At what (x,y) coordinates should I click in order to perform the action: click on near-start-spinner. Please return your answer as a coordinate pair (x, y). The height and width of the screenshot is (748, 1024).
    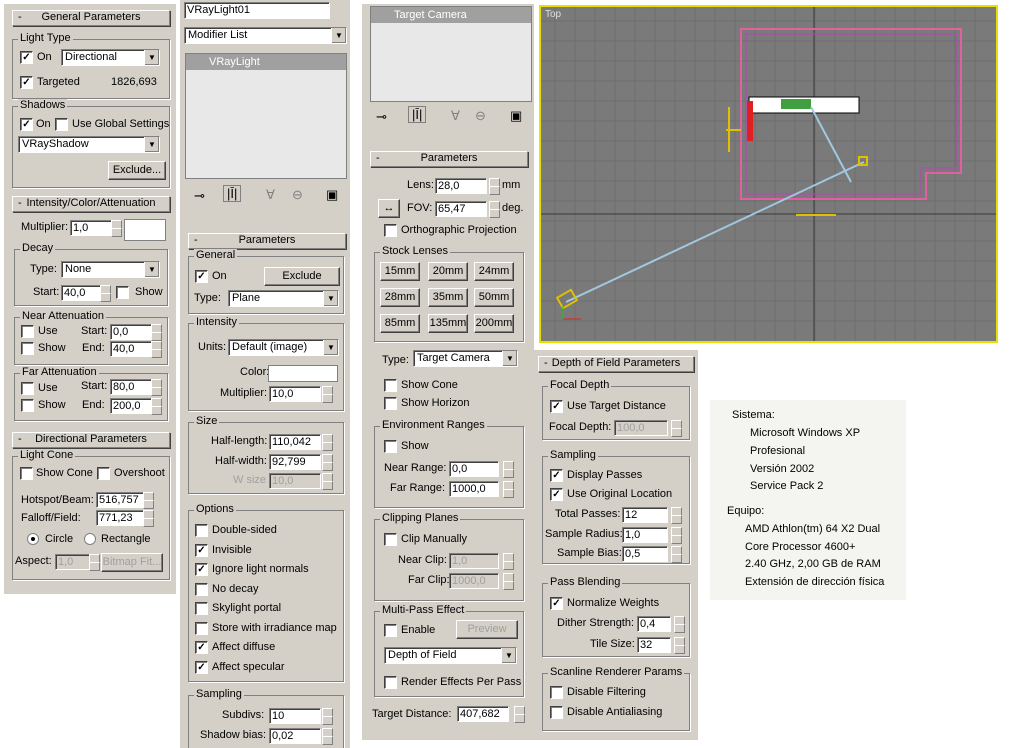
    Looking at the image, I should click on (156, 332).